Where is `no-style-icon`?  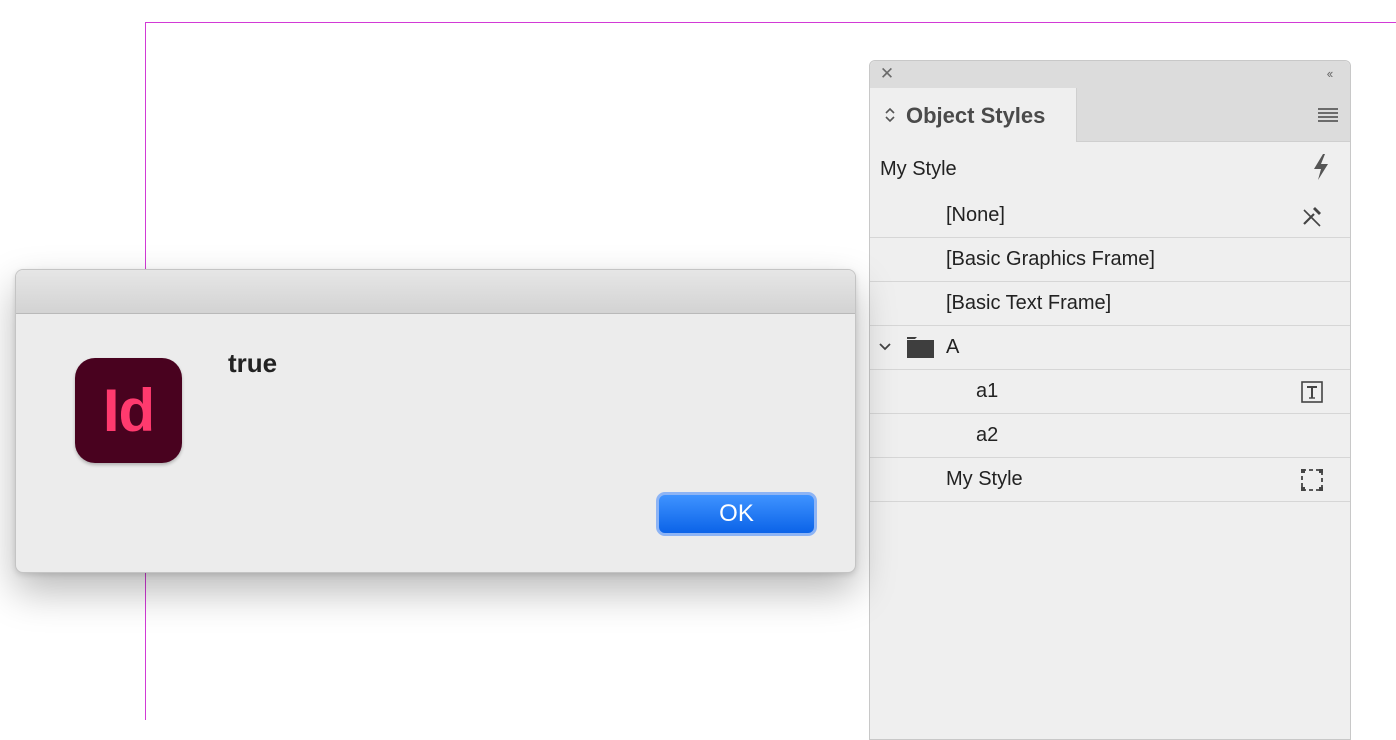 no-style-icon is located at coordinates (1312, 217).